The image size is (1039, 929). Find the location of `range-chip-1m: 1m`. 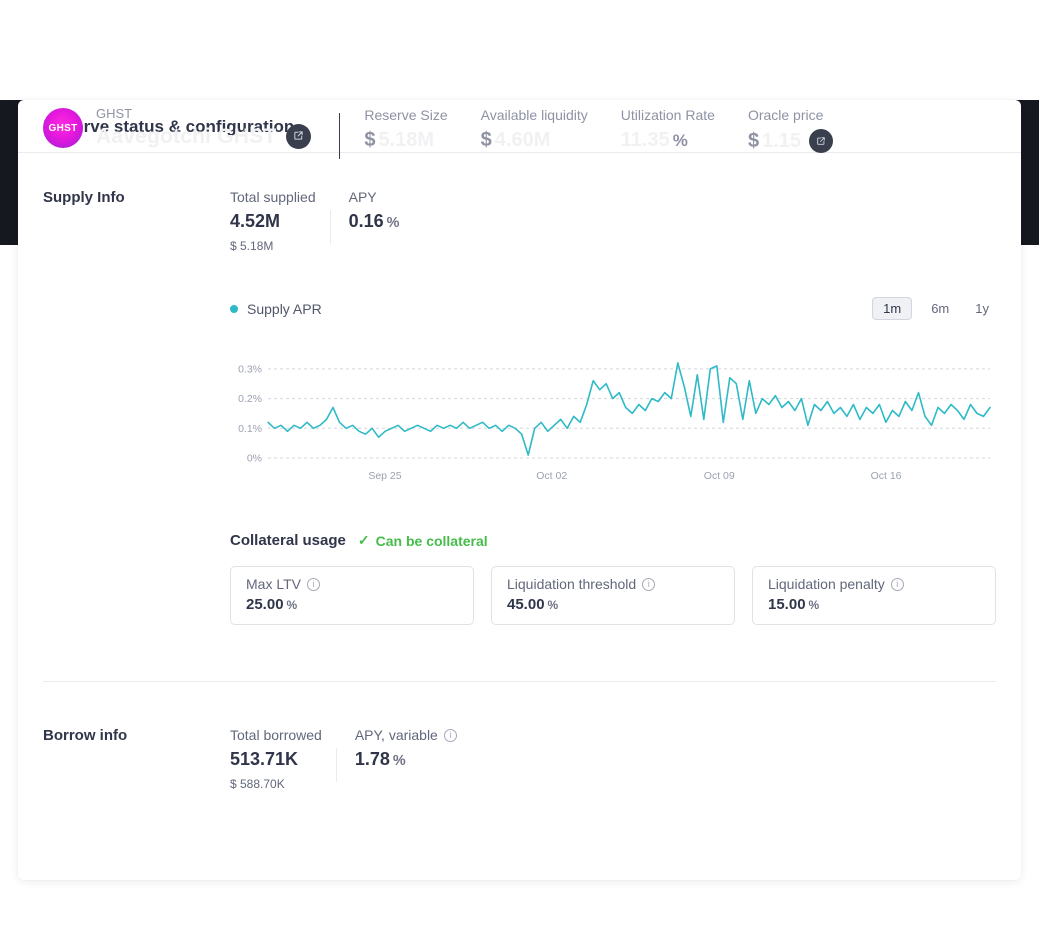

range-chip-1m: 1m is located at coordinates (892, 308).